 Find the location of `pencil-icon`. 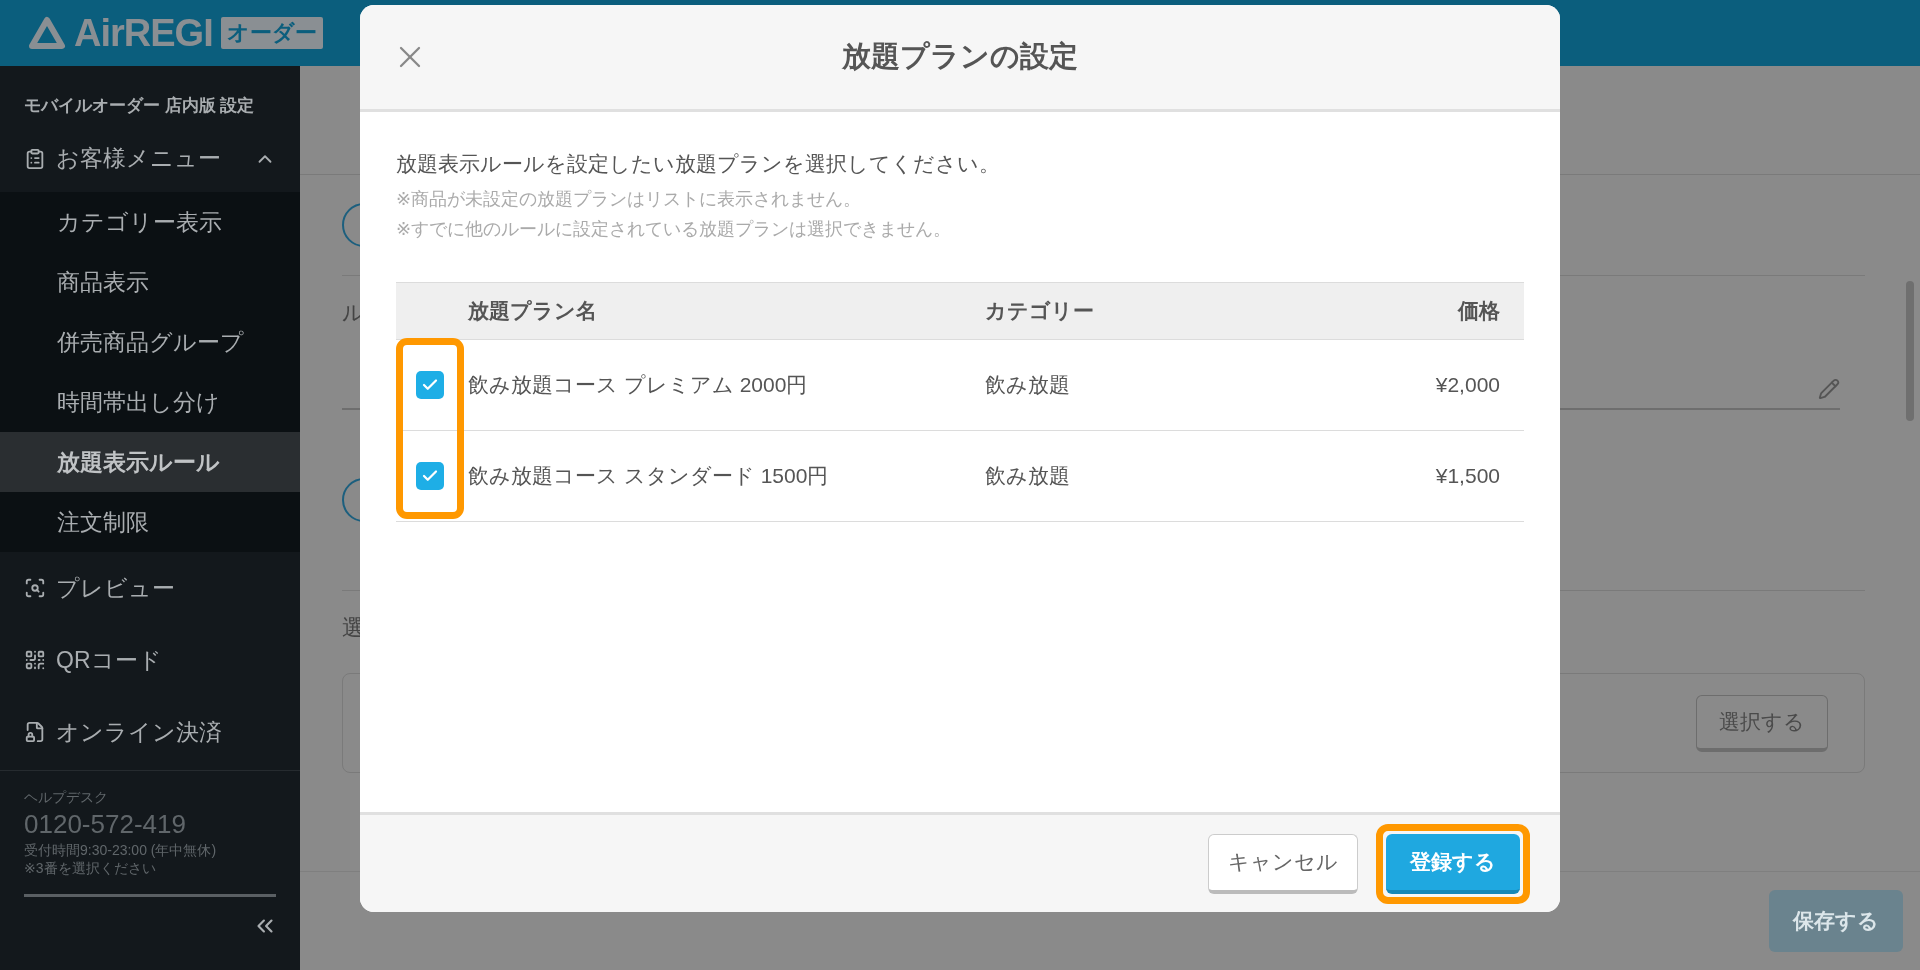

pencil-icon is located at coordinates (1829, 389).